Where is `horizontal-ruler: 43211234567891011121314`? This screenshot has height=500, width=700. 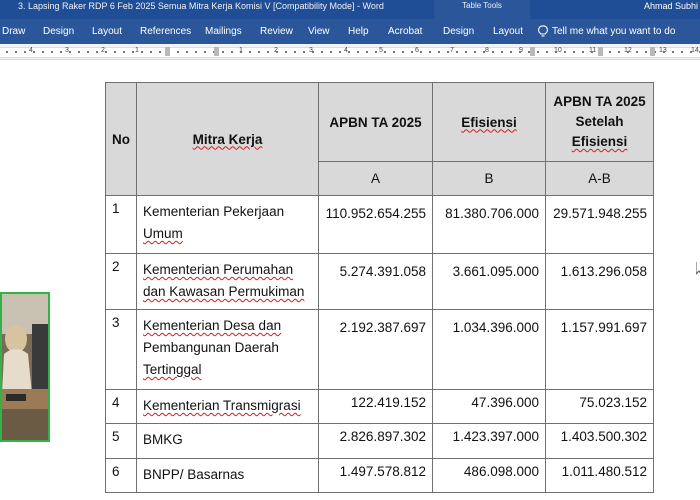
horizontal-ruler: 43211234567891011121314 is located at coordinates (350, 52).